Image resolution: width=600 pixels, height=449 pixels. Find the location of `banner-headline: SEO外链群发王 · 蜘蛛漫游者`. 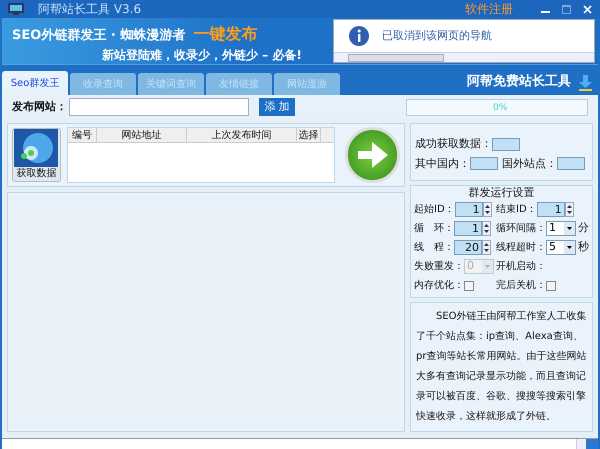

banner-headline: SEO外链群发王 · 蜘蛛漫游者 is located at coordinates (99, 36).